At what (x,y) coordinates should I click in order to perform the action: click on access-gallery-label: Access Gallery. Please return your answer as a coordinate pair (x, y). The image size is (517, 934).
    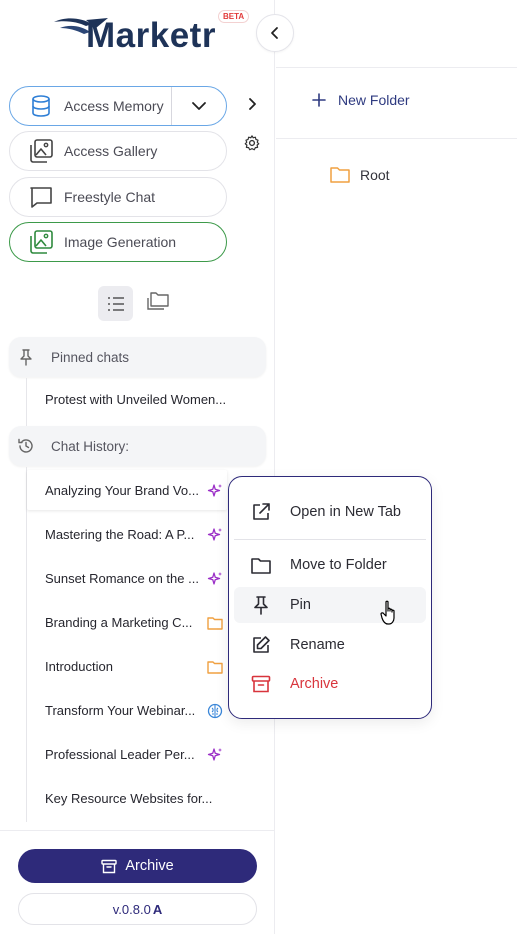
    Looking at the image, I should click on (111, 151).